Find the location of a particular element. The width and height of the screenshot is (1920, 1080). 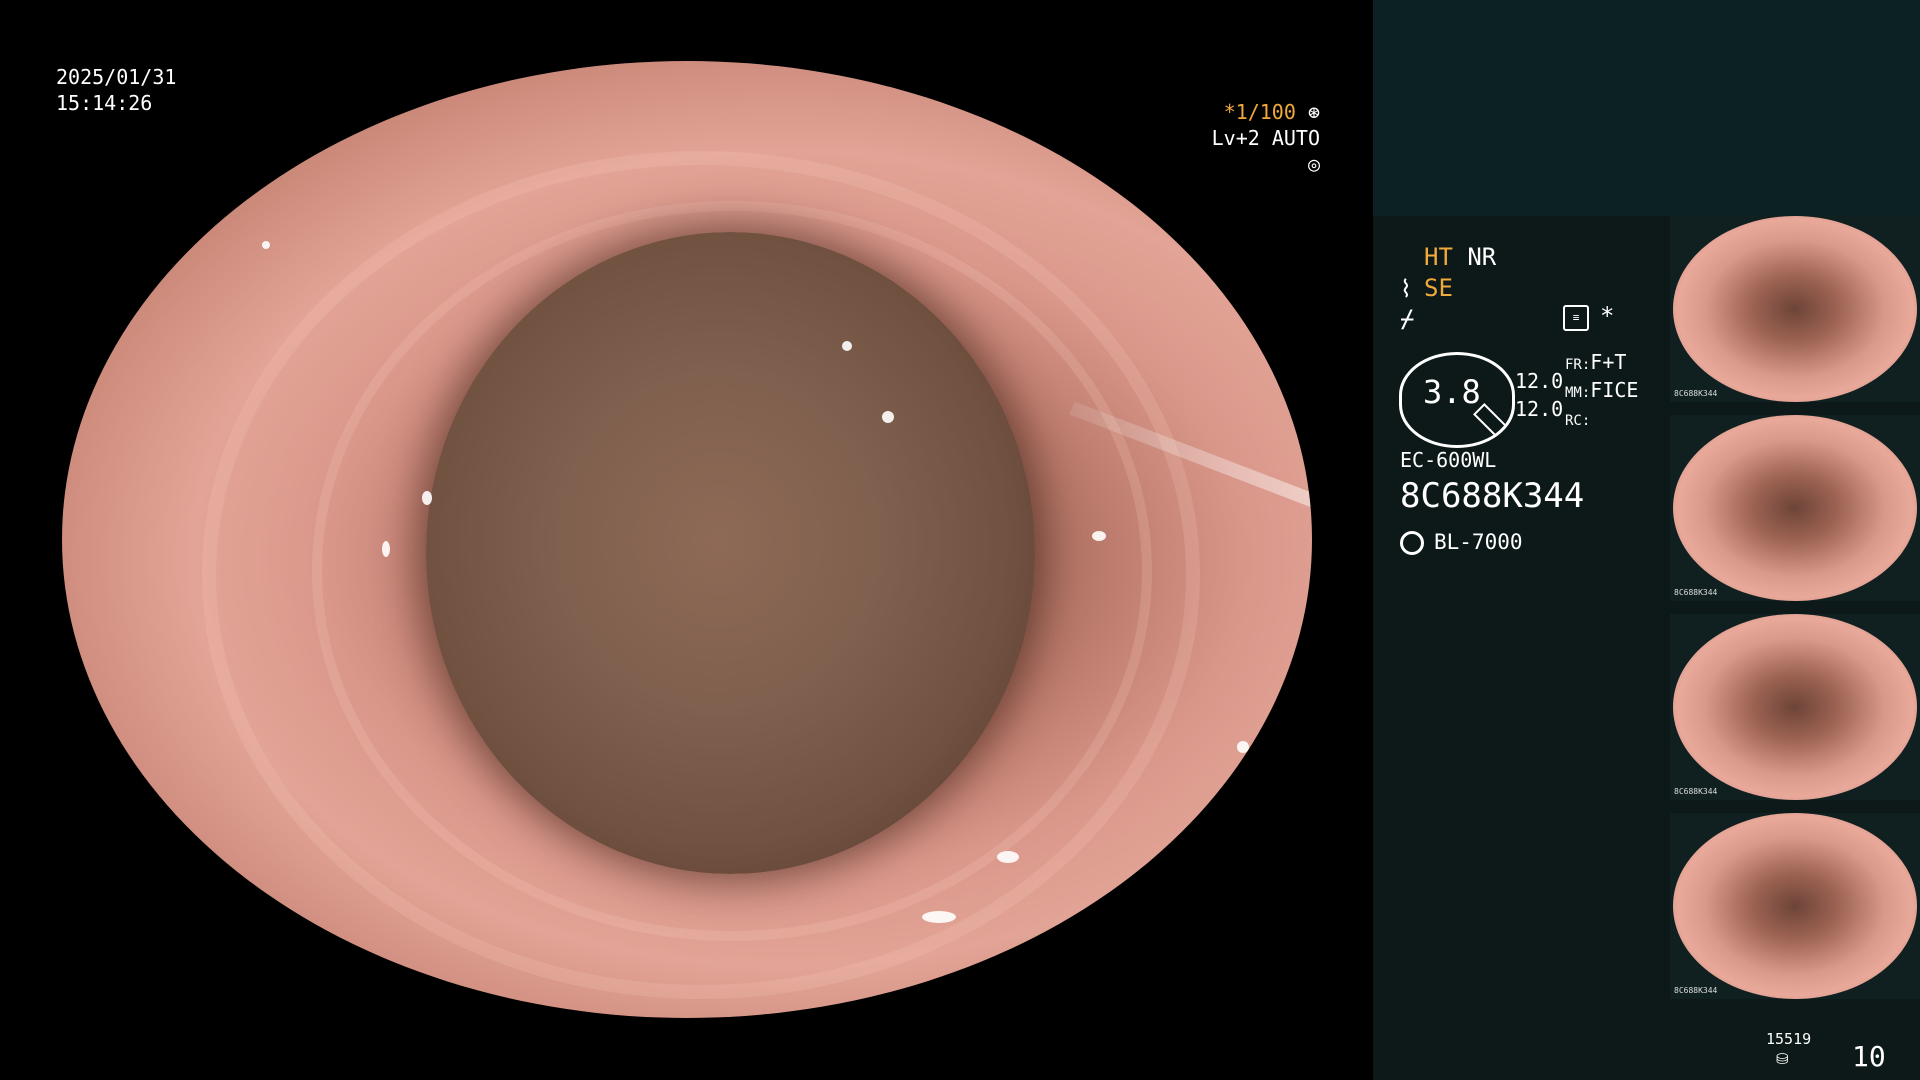

exposure-level: Lv+2 AUTO is located at coordinates (1265, 138).